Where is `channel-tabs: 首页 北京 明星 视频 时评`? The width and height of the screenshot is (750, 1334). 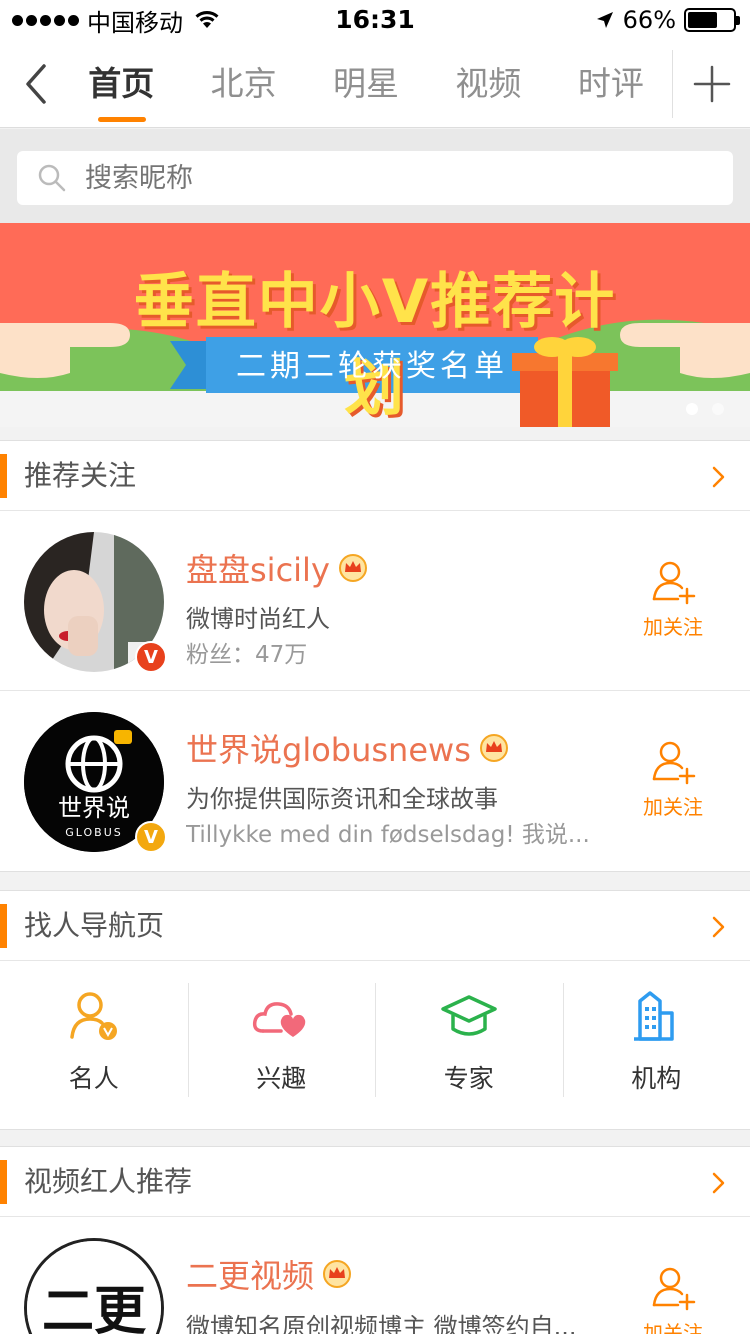 channel-tabs: 首页 北京 明星 视频 时评 is located at coordinates (366, 84).